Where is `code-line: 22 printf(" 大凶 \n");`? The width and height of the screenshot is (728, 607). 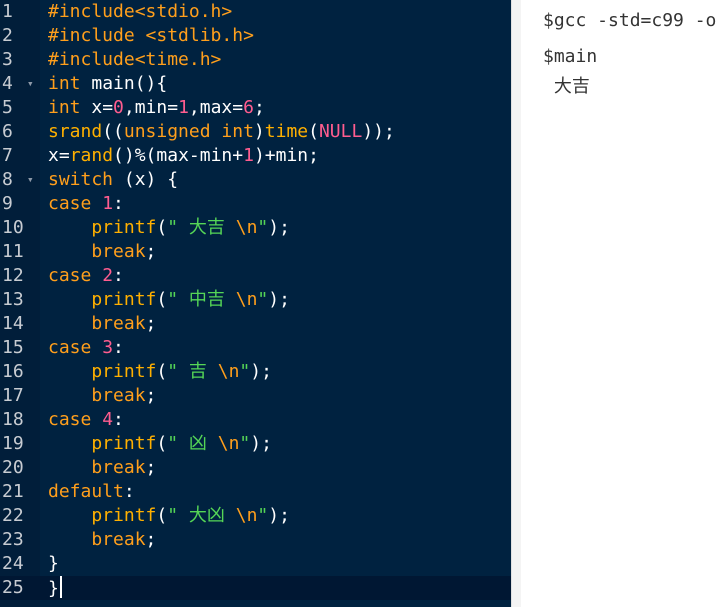
code-line: 22 printf(" 大凶 \n"); is located at coordinates (255, 516).